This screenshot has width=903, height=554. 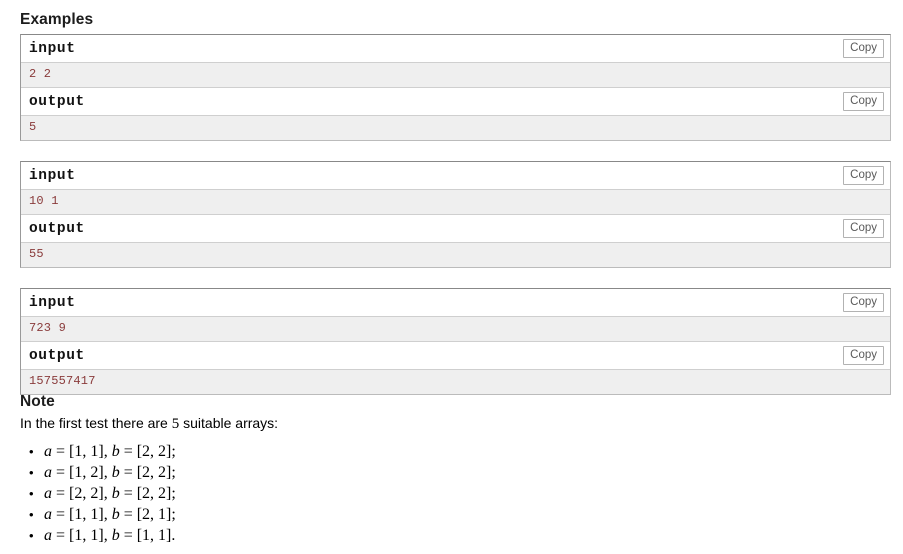 What do you see at coordinates (96, 423) in the screenshot?
I see `note-intro-before: In the first test there are` at bounding box center [96, 423].